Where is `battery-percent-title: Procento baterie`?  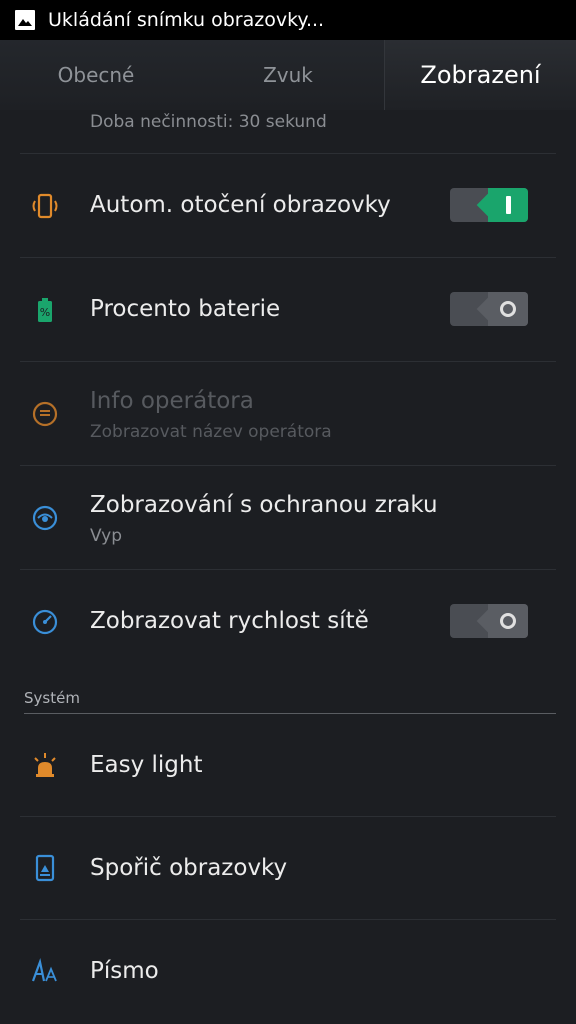 battery-percent-title: Procento baterie is located at coordinates (185, 309).